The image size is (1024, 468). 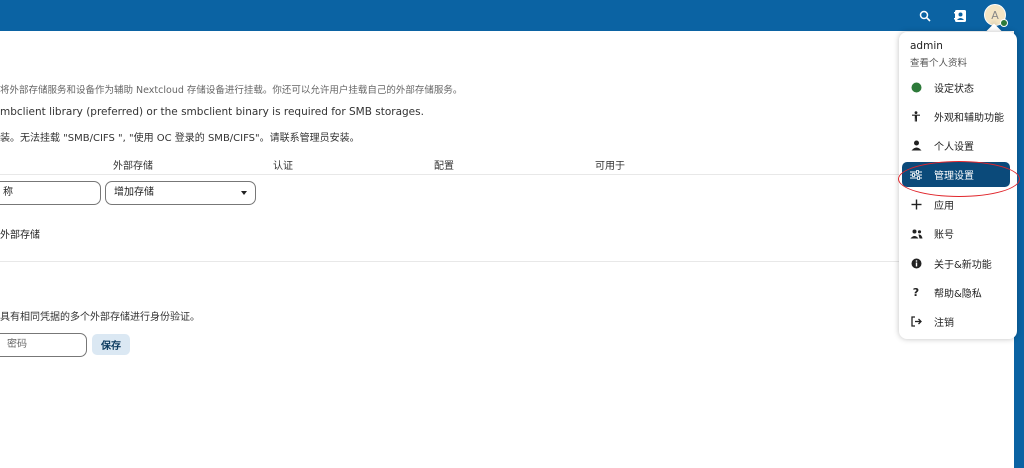 What do you see at coordinates (916, 116) in the screenshot?
I see `accessibility-icon` at bounding box center [916, 116].